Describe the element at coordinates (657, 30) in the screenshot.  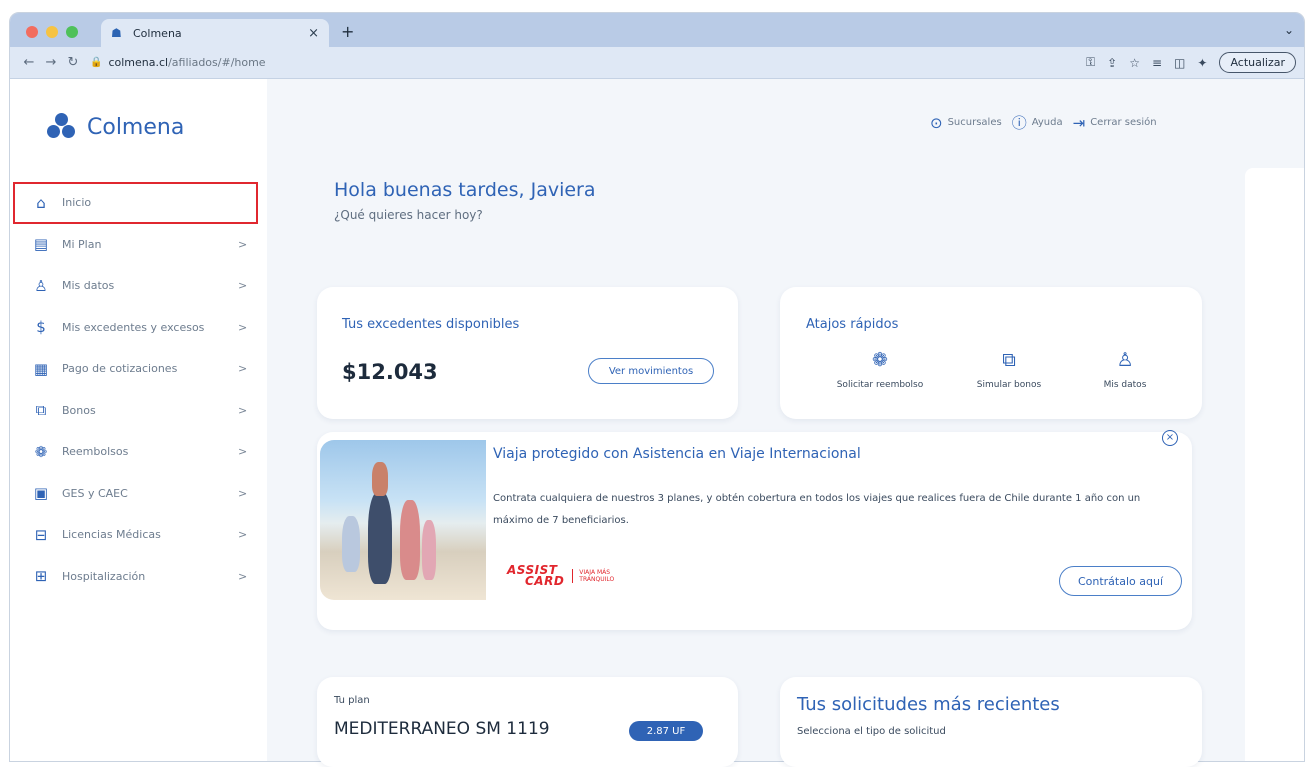
I see `tab-bar: ☗ Colmena × + ⌄` at that location.